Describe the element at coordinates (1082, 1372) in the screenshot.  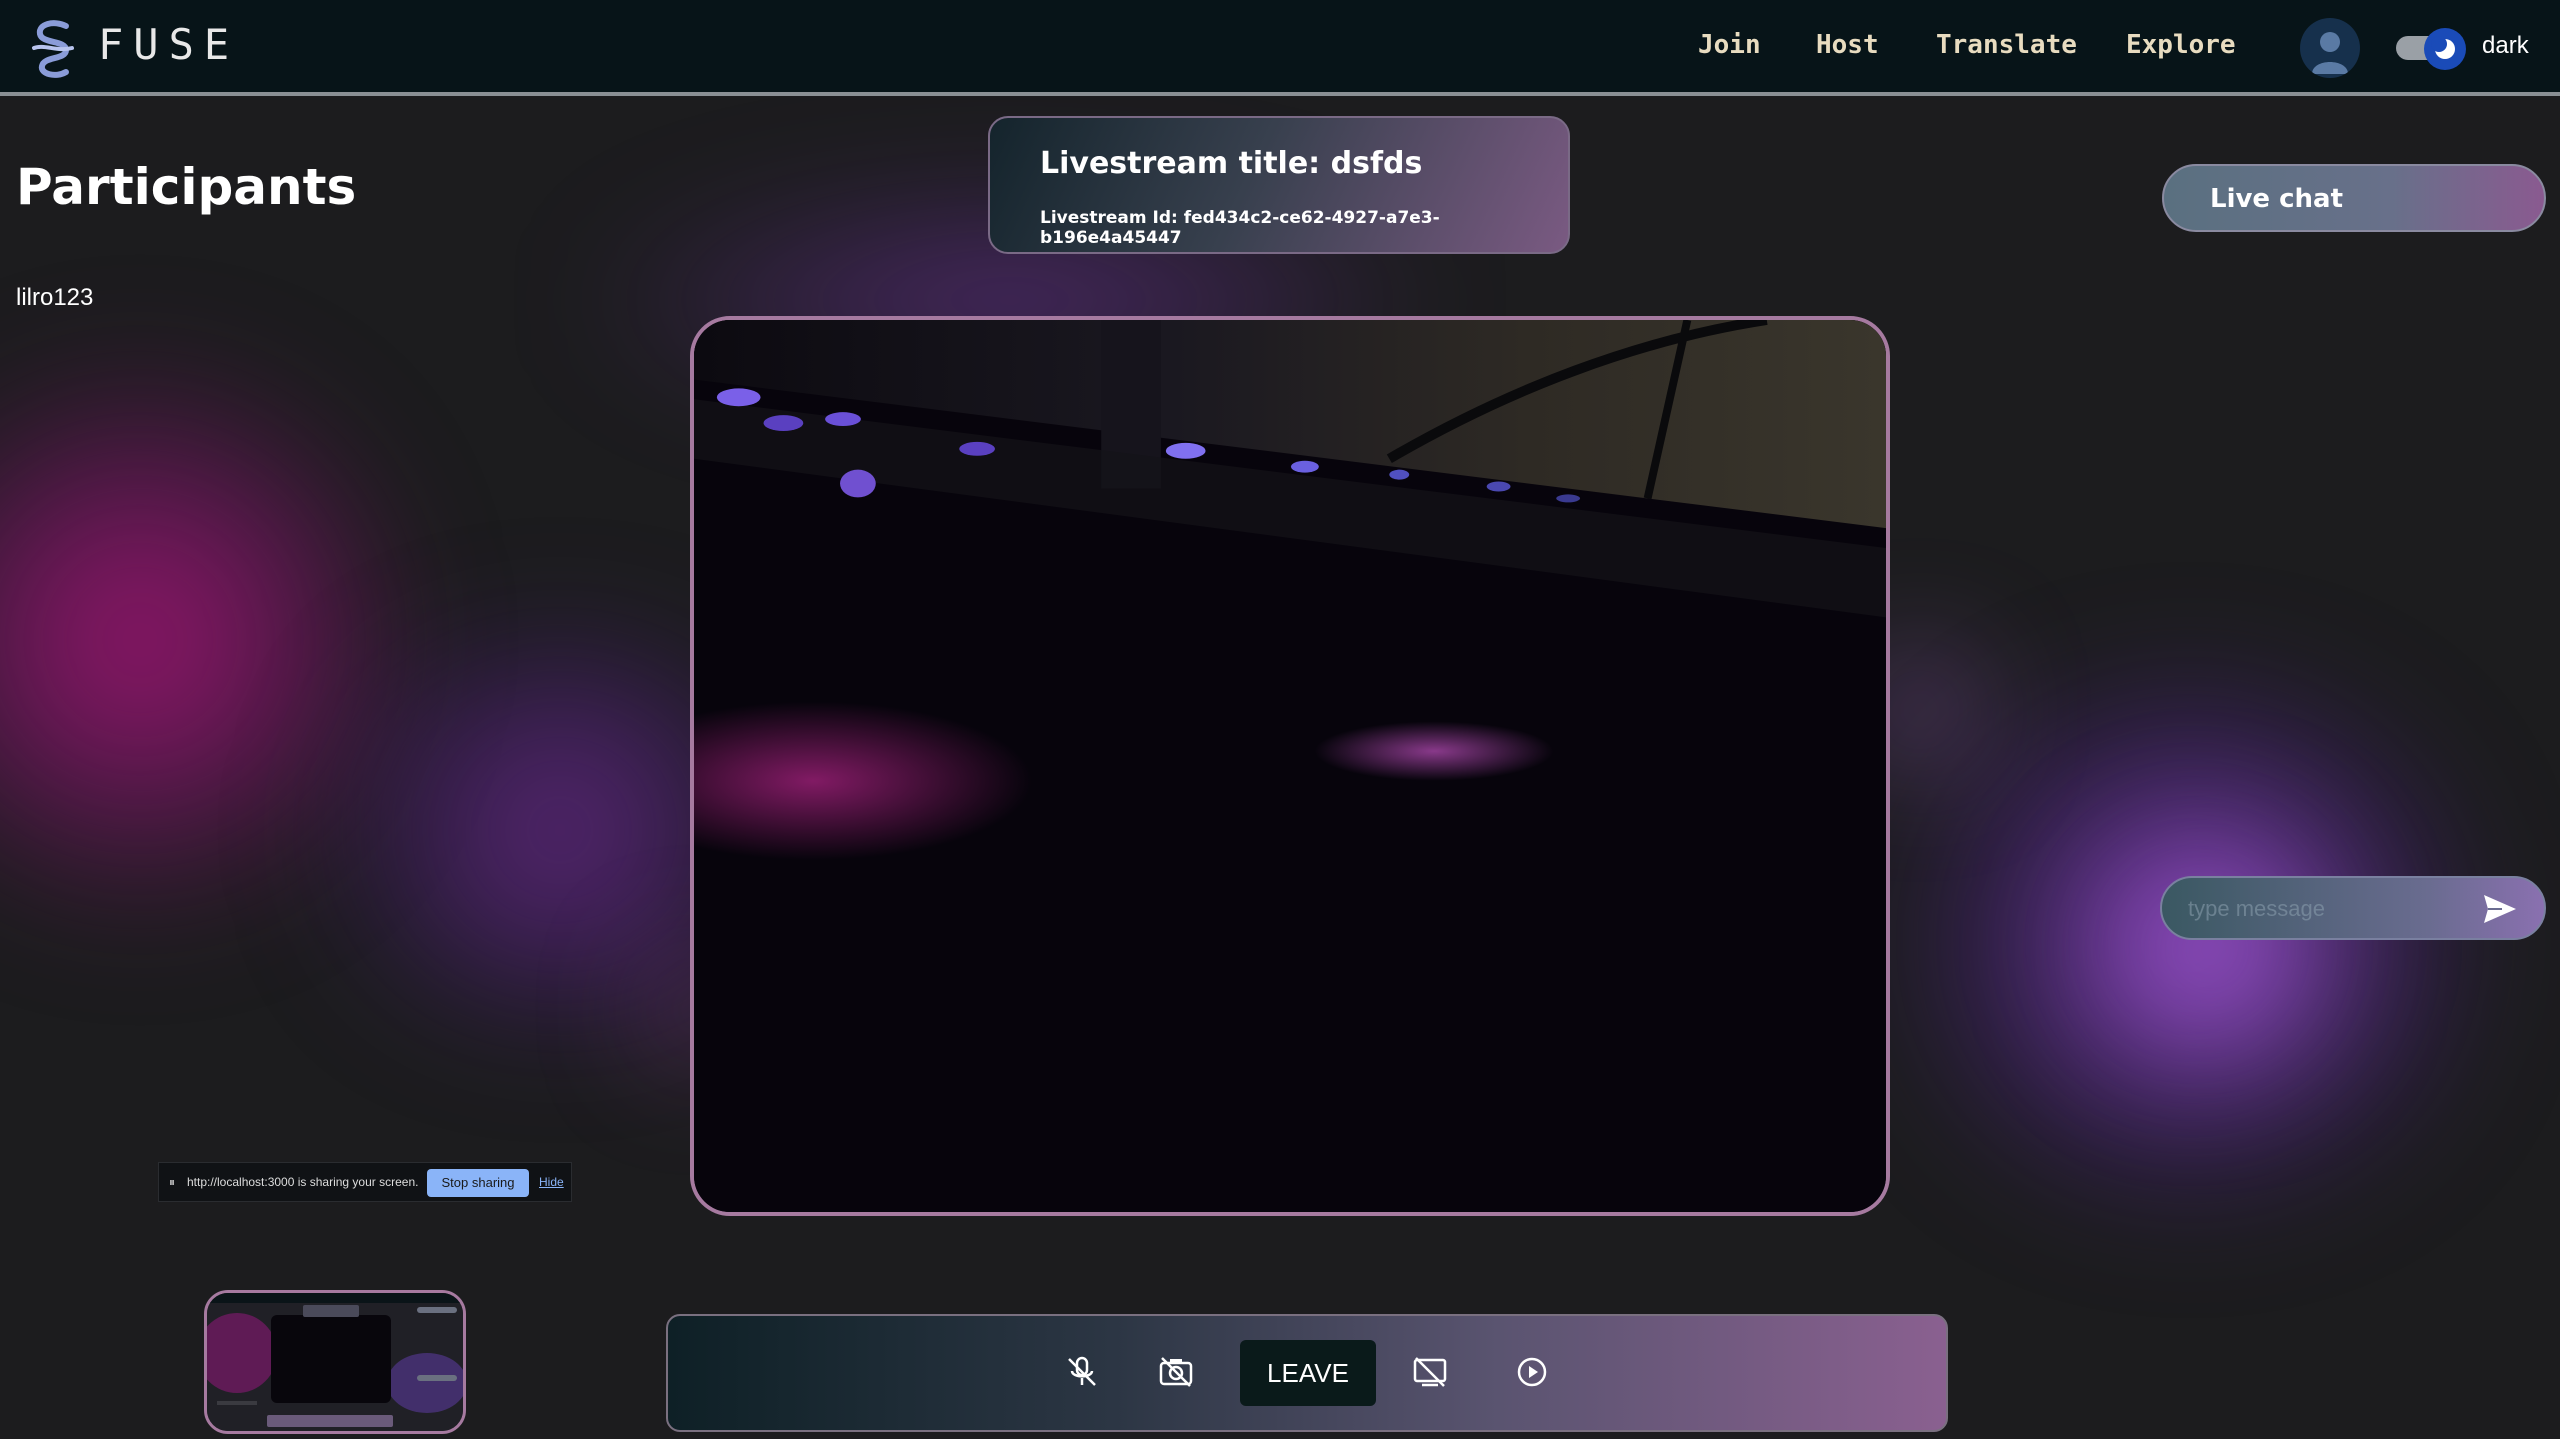
I see `mic-off-icon` at that location.